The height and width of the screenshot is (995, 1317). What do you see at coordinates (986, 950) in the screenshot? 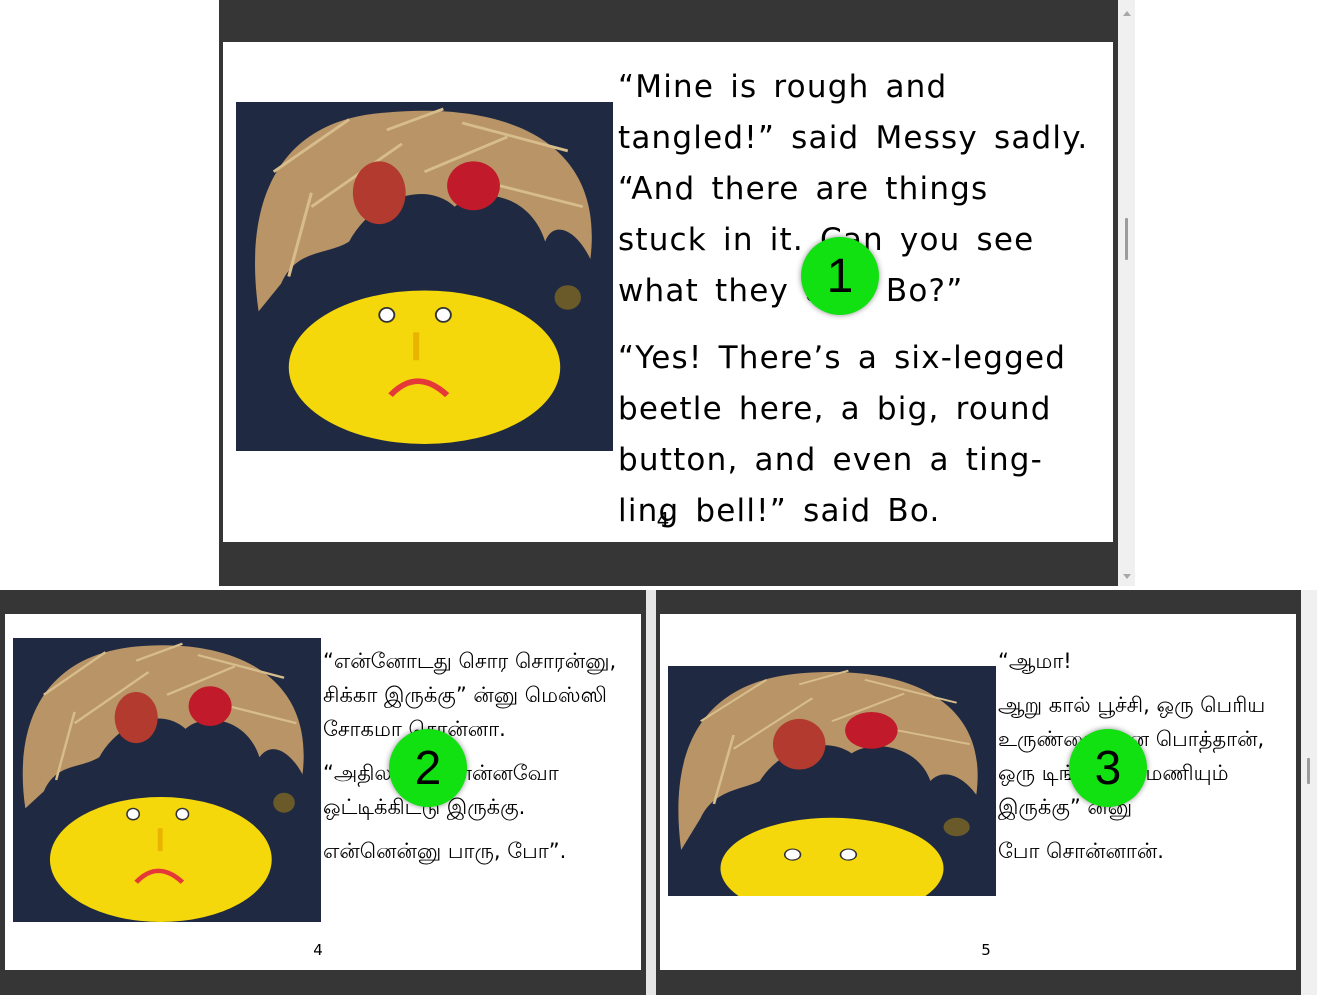
I see `page-number: 5` at bounding box center [986, 950].